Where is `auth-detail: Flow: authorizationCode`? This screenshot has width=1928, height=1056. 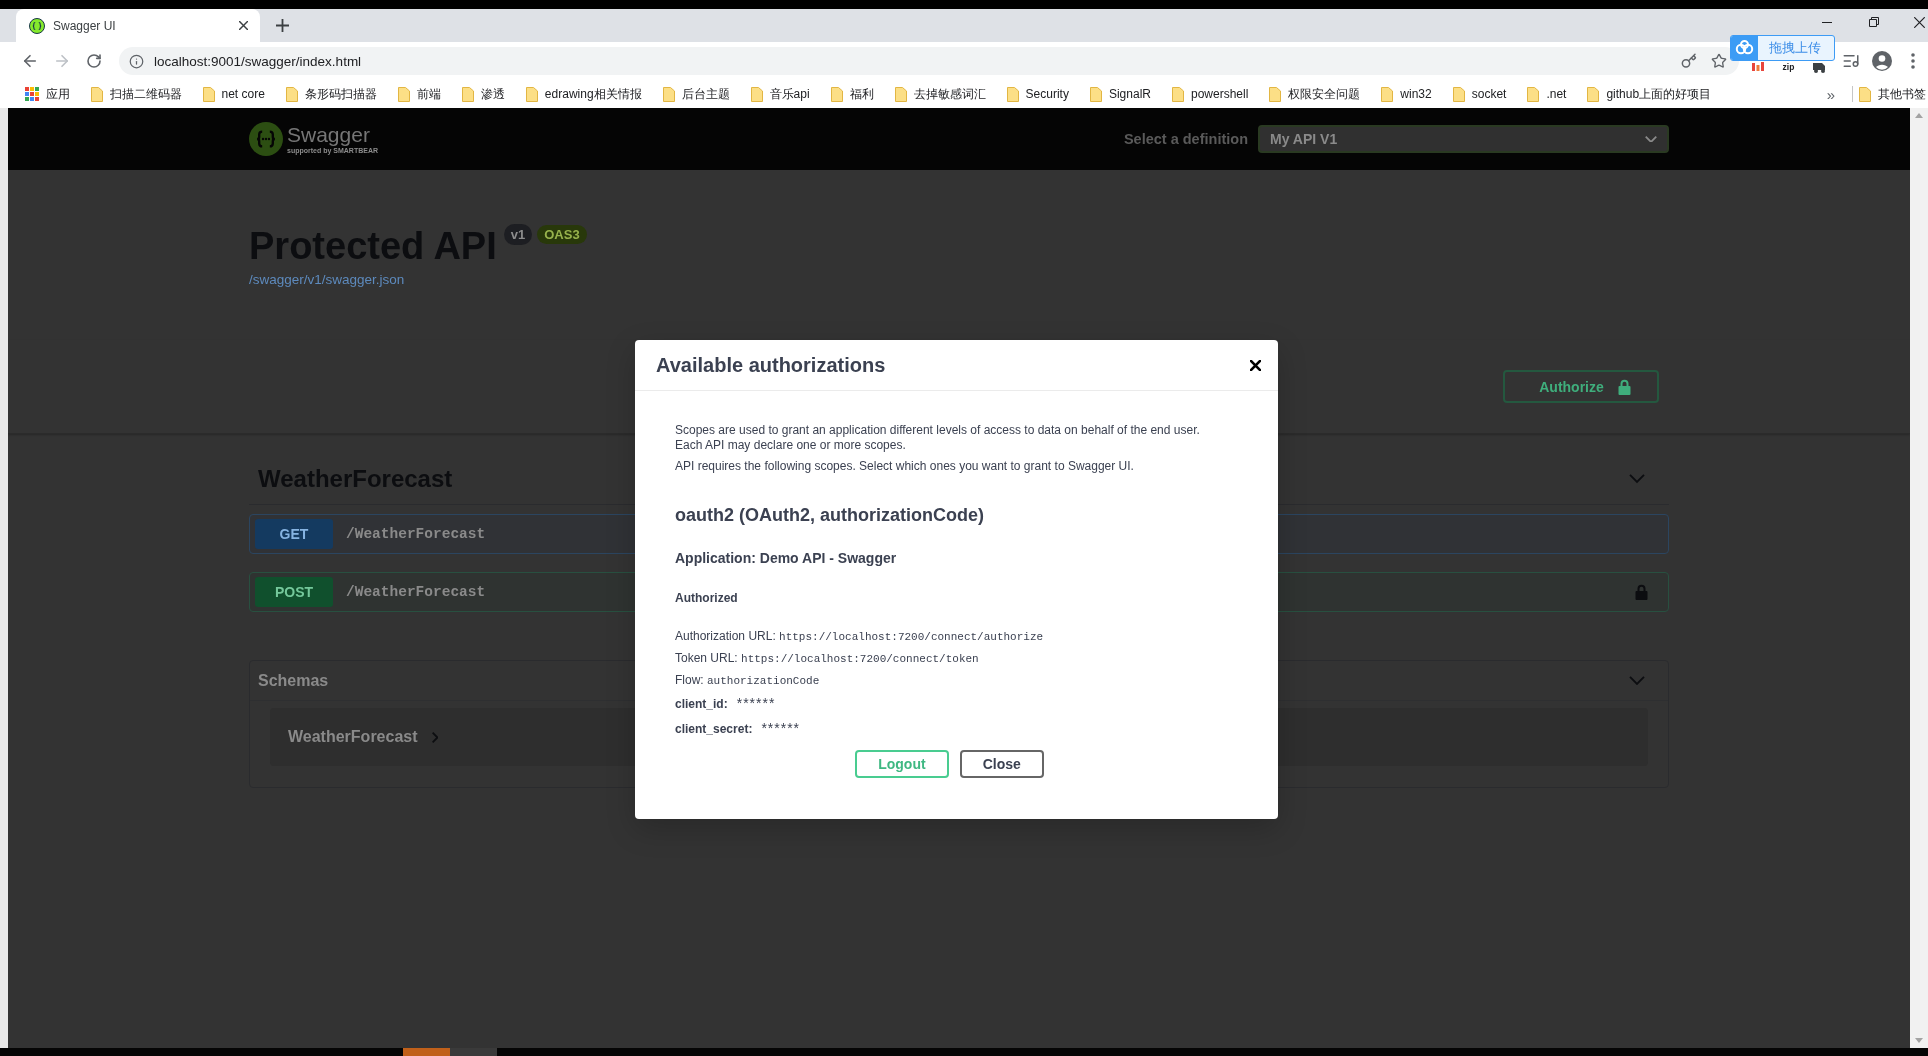 auth-detail: Flow: authorizationCode is located at coordinates (748, 680).